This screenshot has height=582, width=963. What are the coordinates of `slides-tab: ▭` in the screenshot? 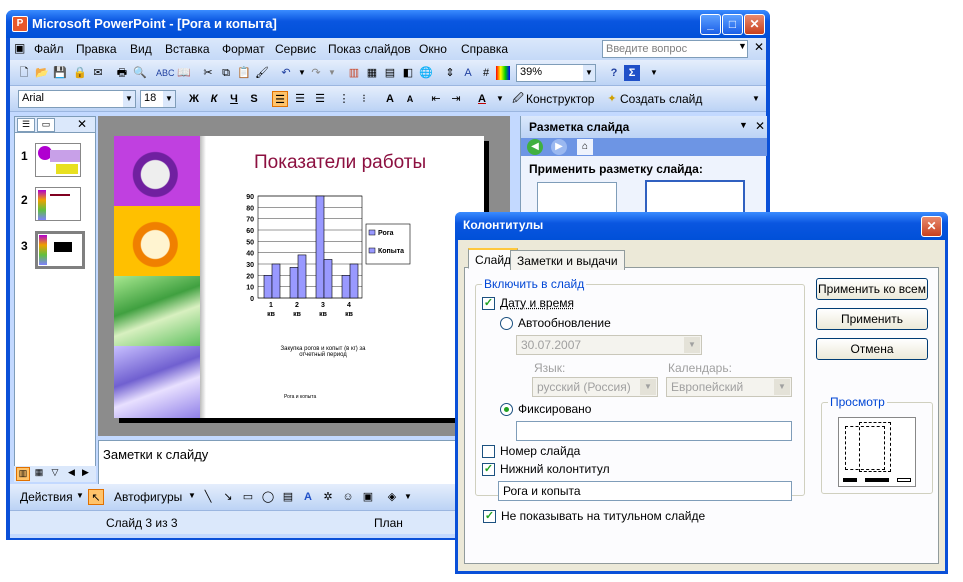 It's located at (46, 125).